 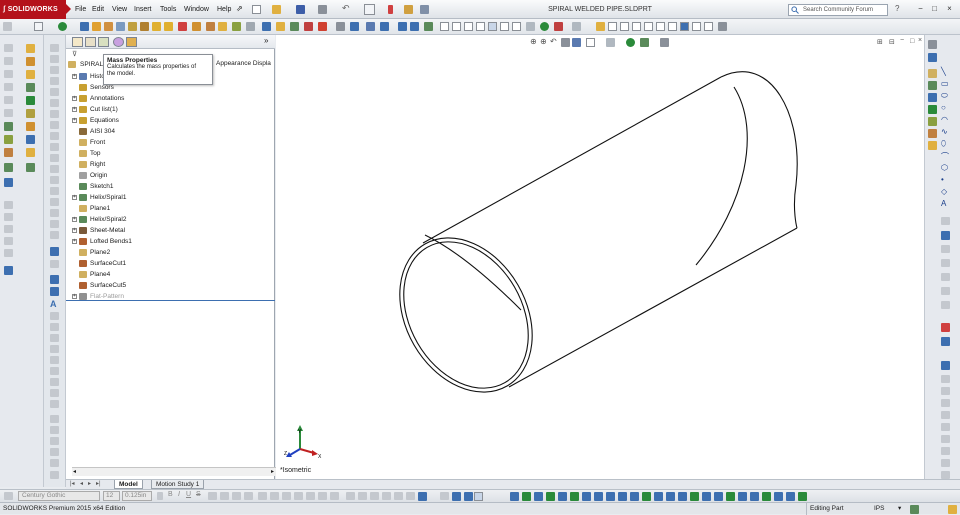 What do you see at coordinates (128, 484) in the screenshot?
I see `tab-model: Model` at bounding box center [128, 484].